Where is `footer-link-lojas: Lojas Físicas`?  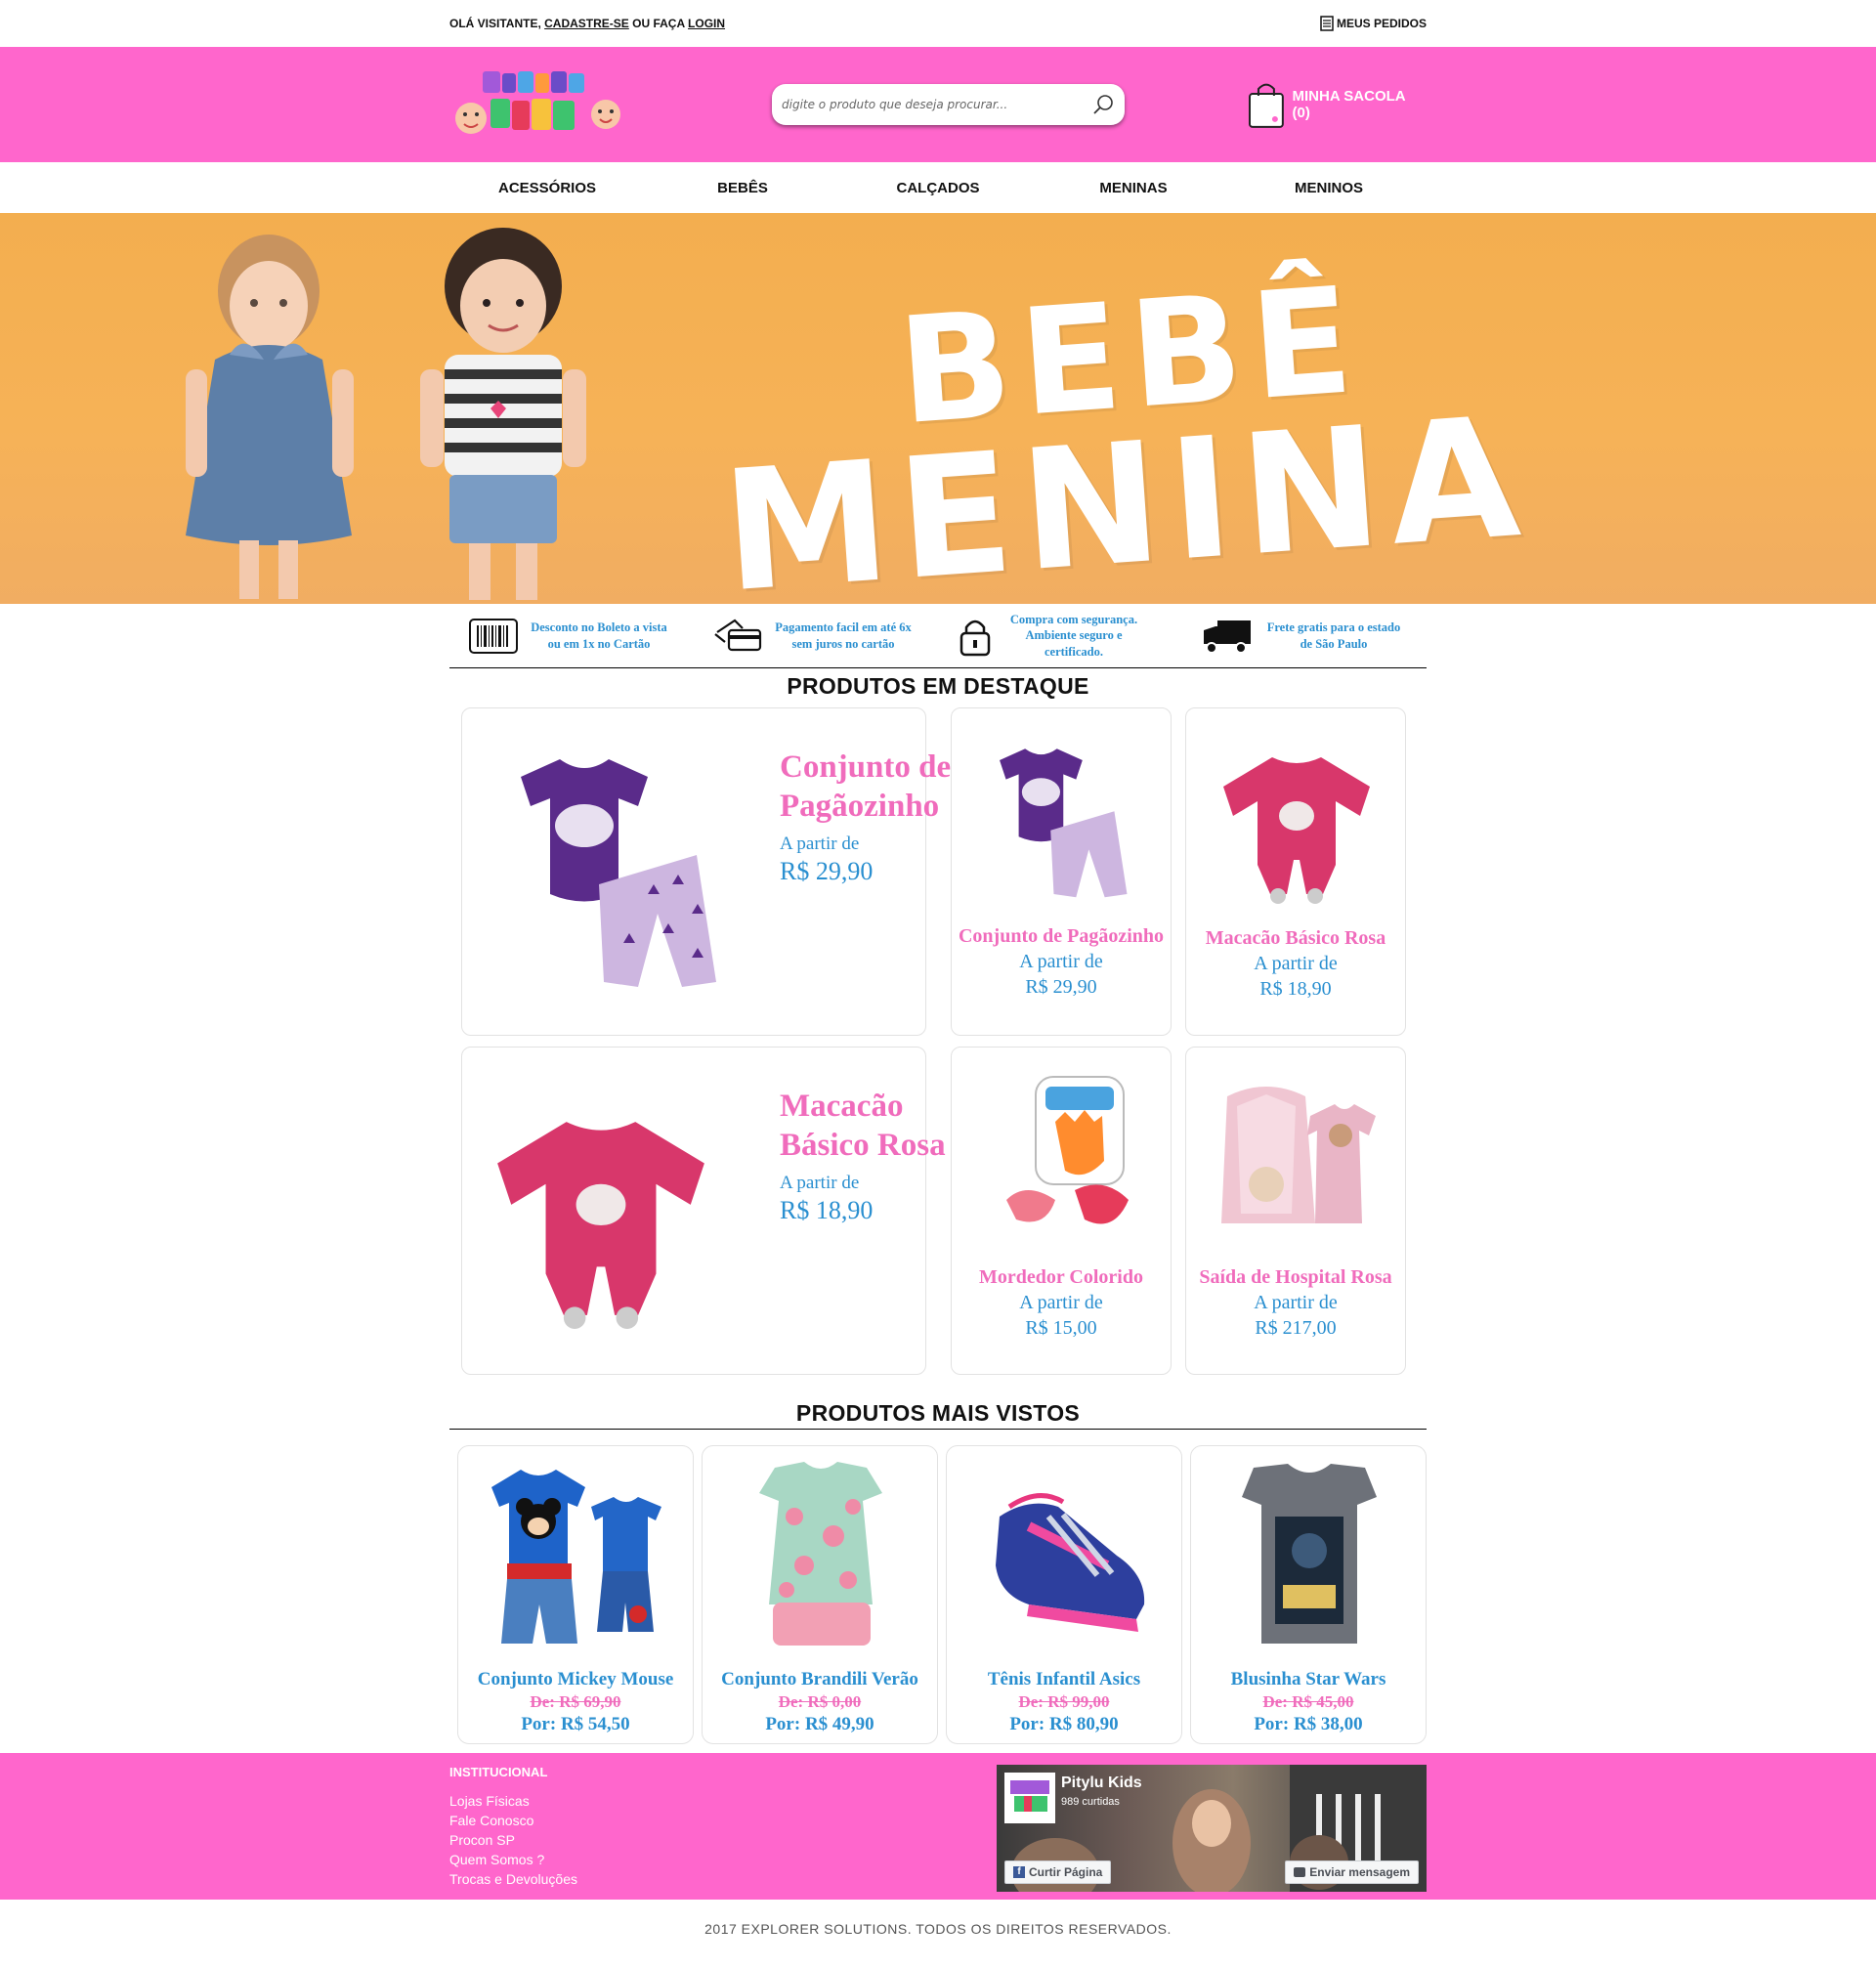
footer-link-lojas: Lojas Físicas is located at coordinates (513, 1801).